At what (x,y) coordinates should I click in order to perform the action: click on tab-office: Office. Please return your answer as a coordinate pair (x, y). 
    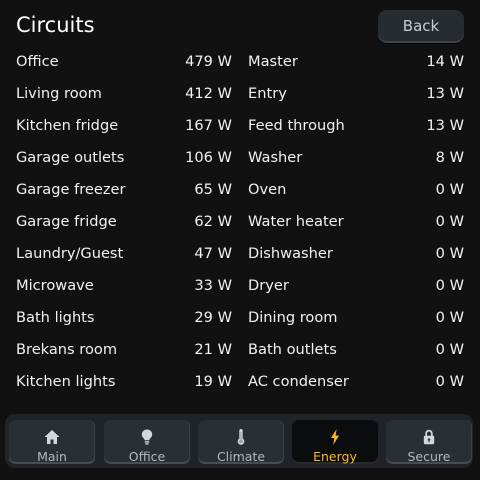
    Looking at the image, I should click on (147, 442).